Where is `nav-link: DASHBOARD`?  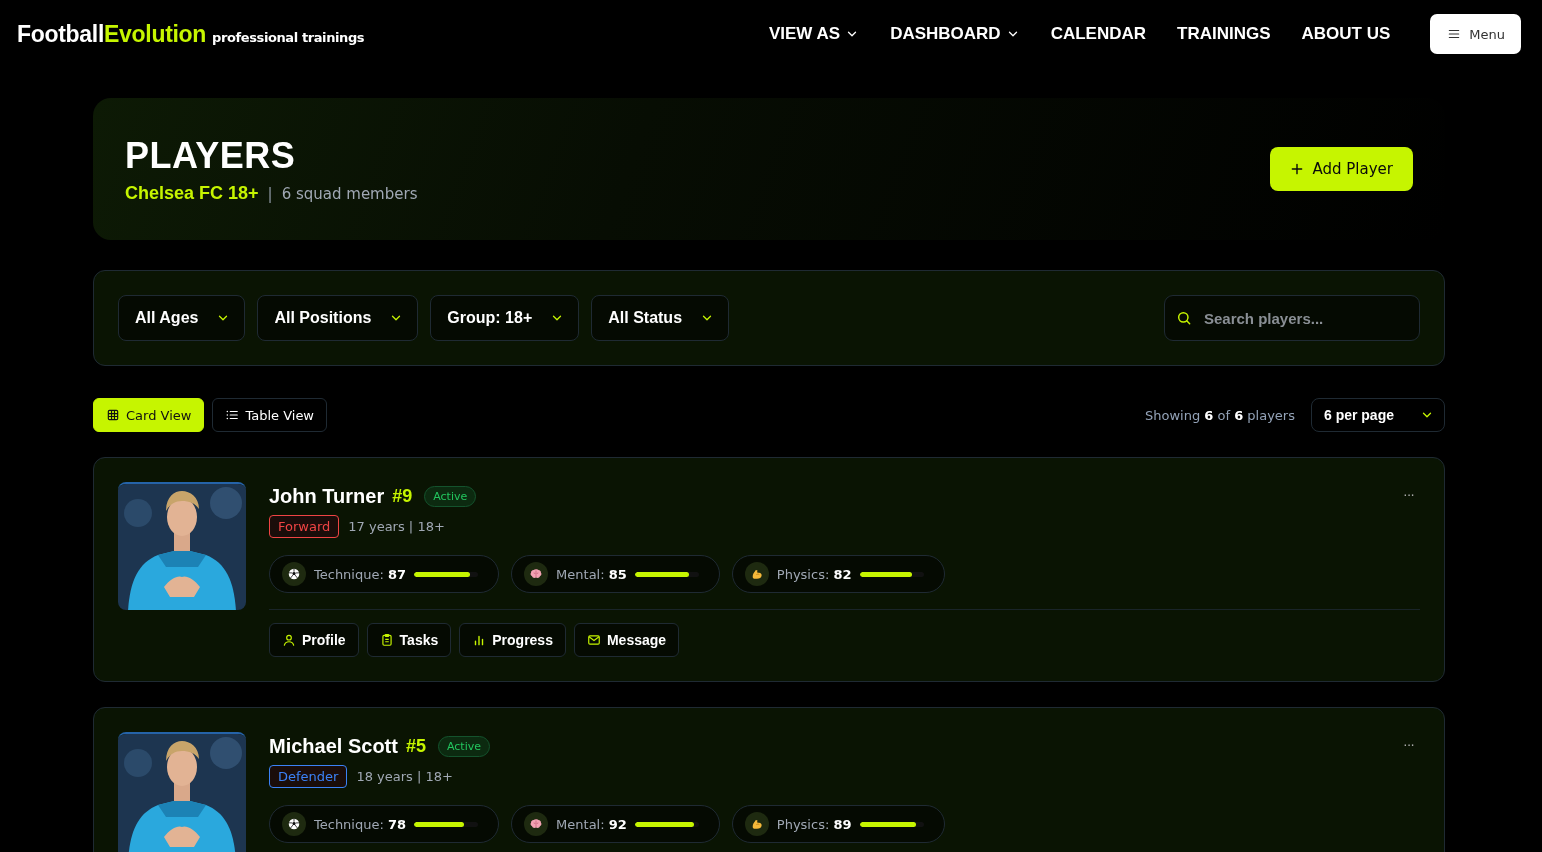
nav-link: DASHBOARD is located at coordinates (955, 34).